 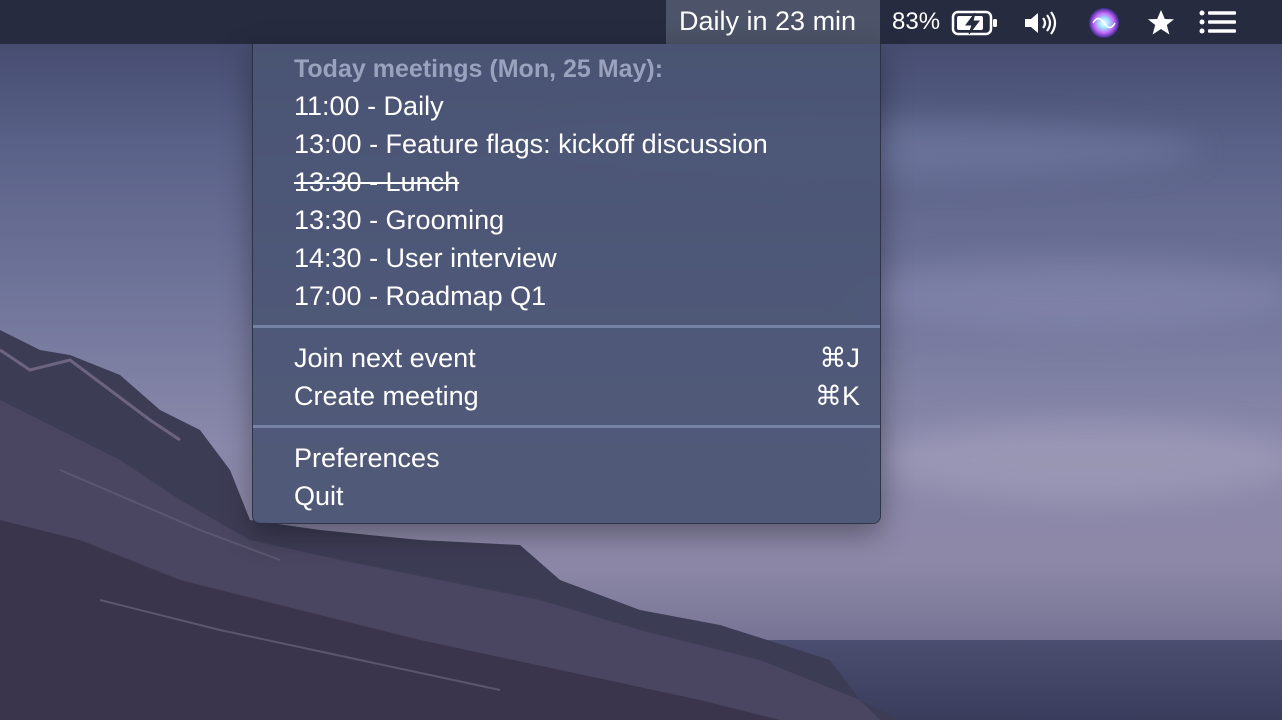 What do you see at coordinates (916, 22) in the screenshot?
I see `battery-percent: 83%` at bounding box center [916, 22].